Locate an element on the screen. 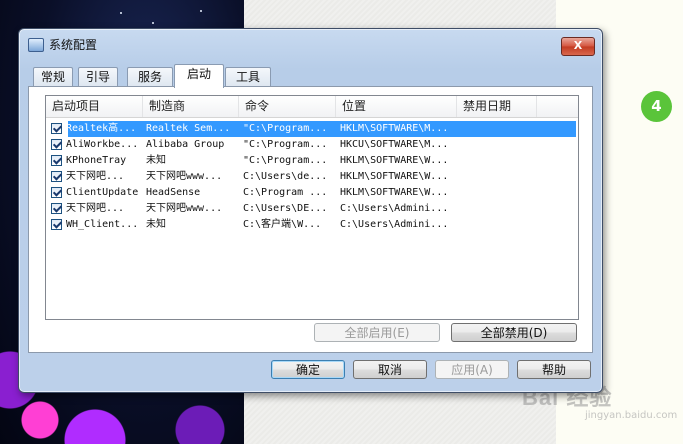 The height and width of the screenshot is (444, 683). column-header-command: 命令 is located at coordinates (287, 106).